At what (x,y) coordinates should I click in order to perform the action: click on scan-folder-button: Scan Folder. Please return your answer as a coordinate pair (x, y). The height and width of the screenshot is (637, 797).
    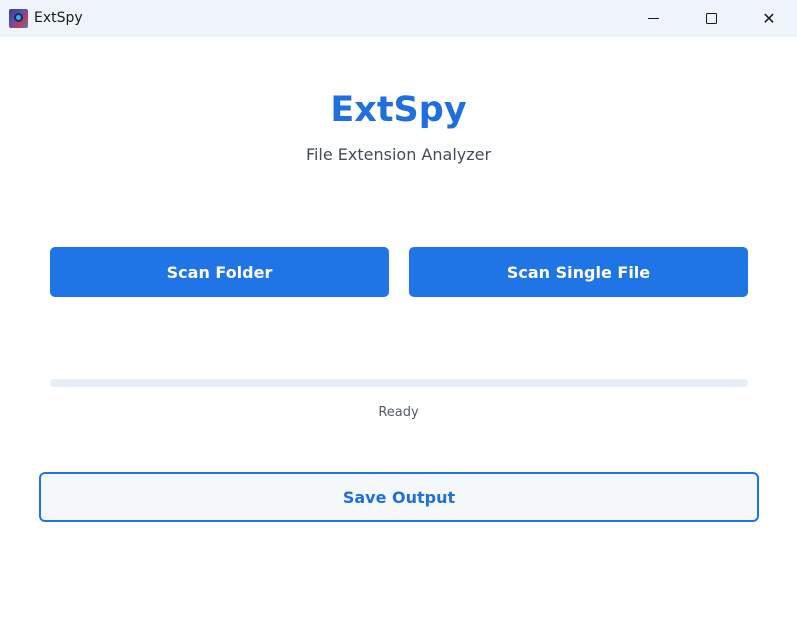
    Looking at the image, I should click on (219, 272).